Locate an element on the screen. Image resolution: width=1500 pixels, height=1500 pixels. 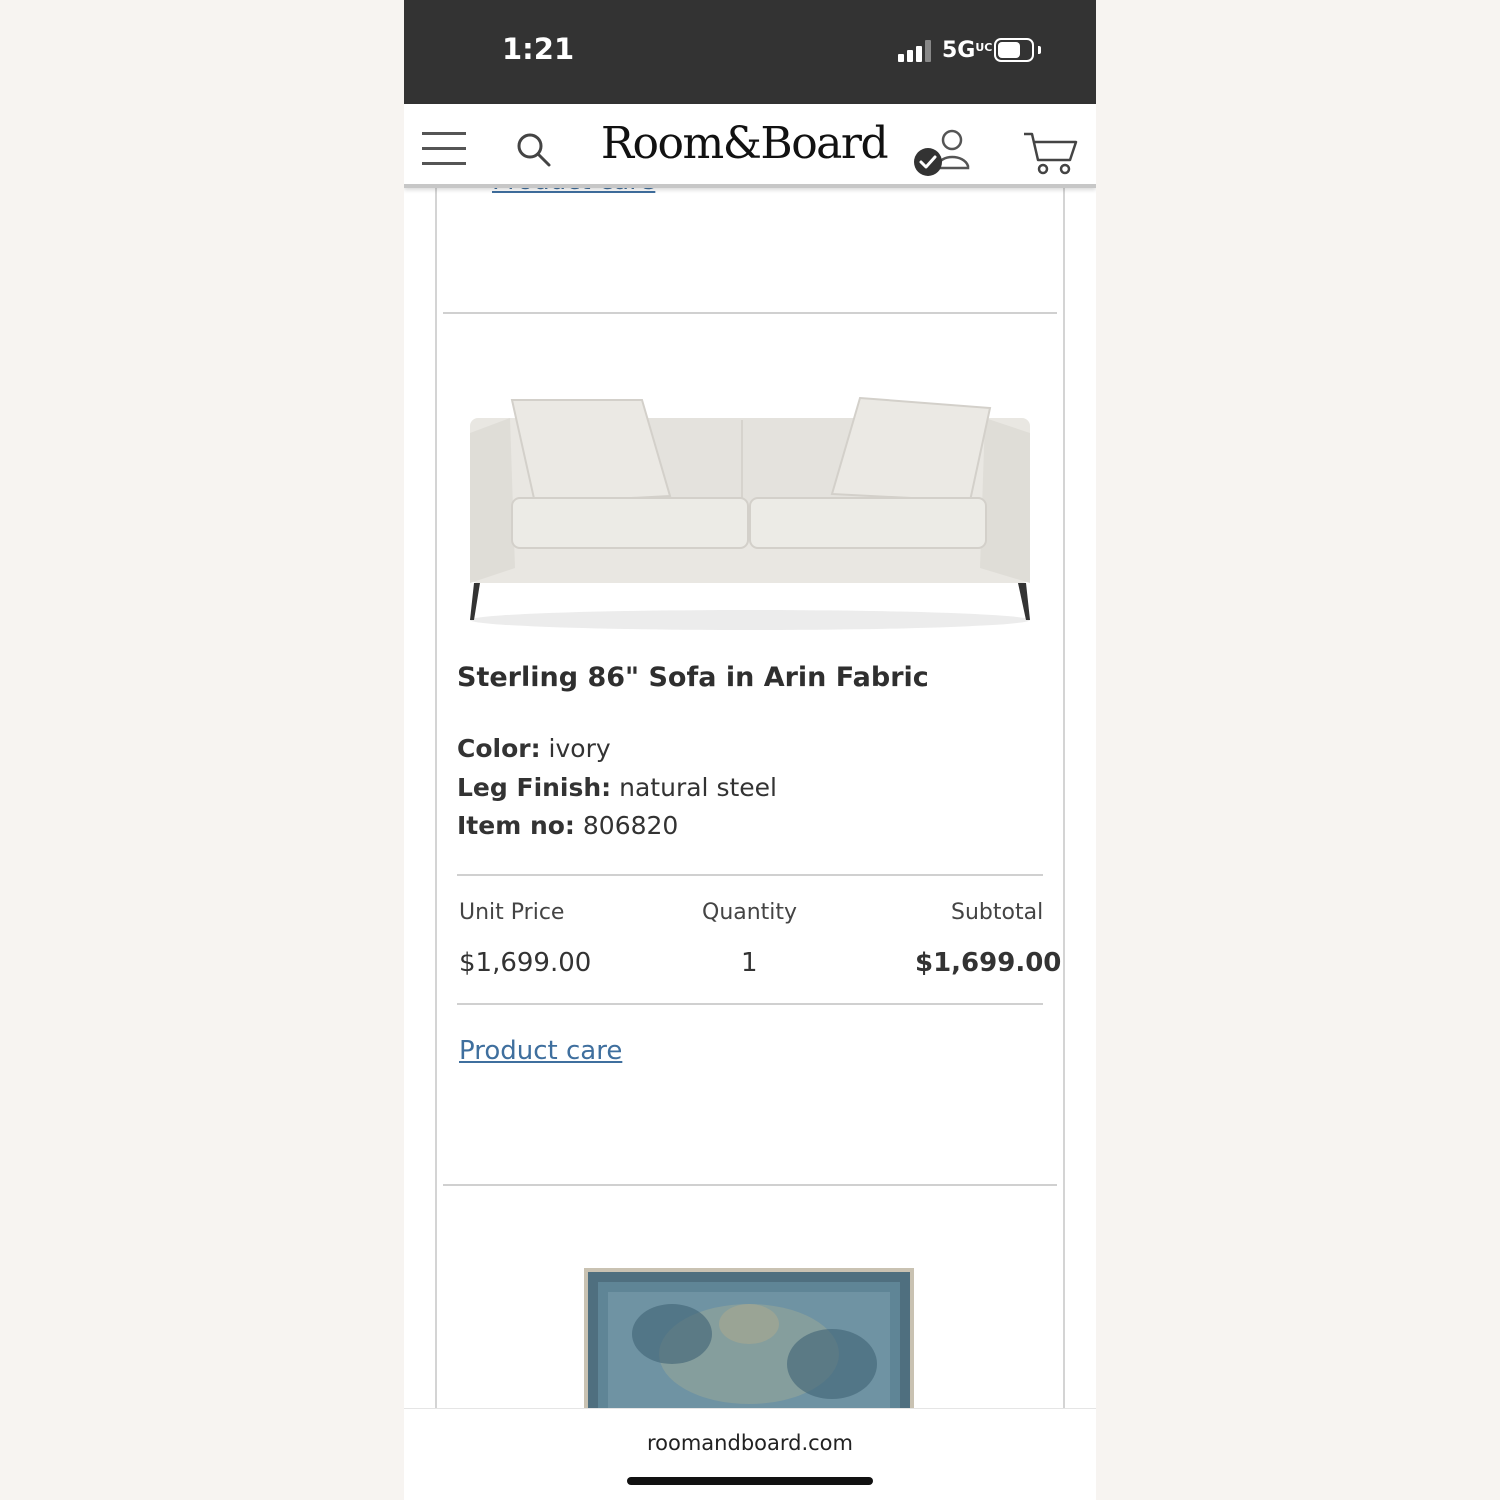
battery-icon is located at coordinates (1014, 50).